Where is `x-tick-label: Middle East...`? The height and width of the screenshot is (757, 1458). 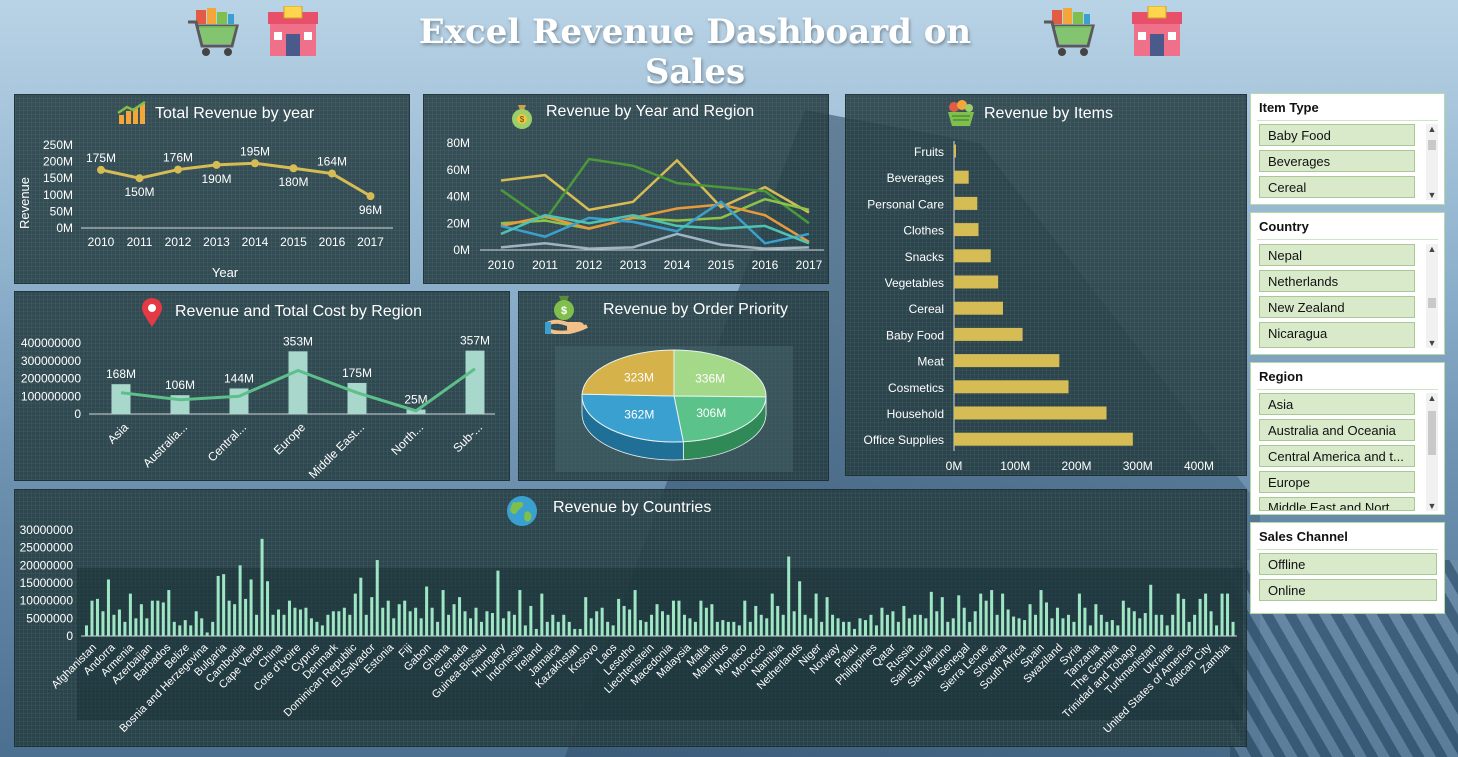 x-tick-label: Middle East... is located at coordinates (336, 450).